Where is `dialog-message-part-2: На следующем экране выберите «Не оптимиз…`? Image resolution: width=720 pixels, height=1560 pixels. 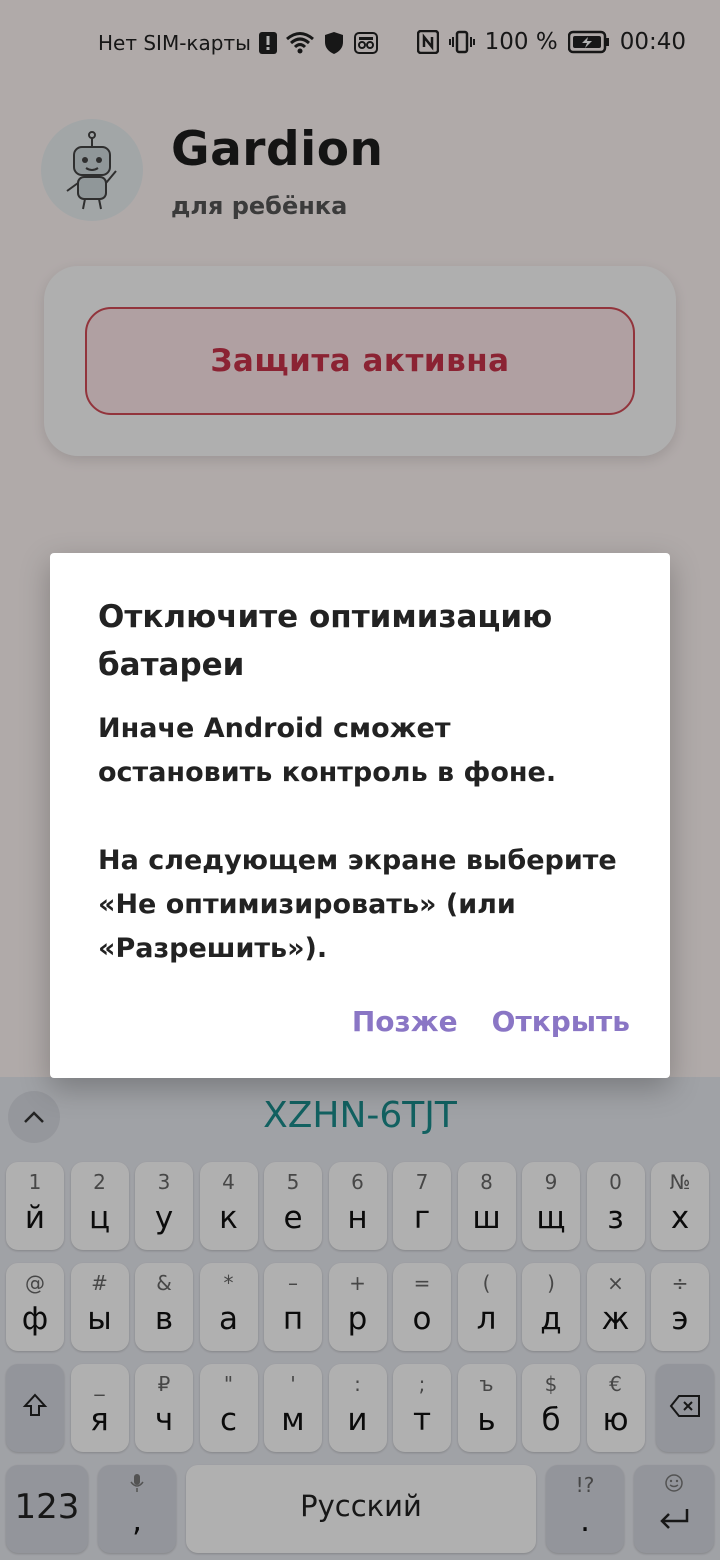
dialog-message-part-2: На следующем экране выберите «Не оптимиз… is located at coordinates (357, 904).